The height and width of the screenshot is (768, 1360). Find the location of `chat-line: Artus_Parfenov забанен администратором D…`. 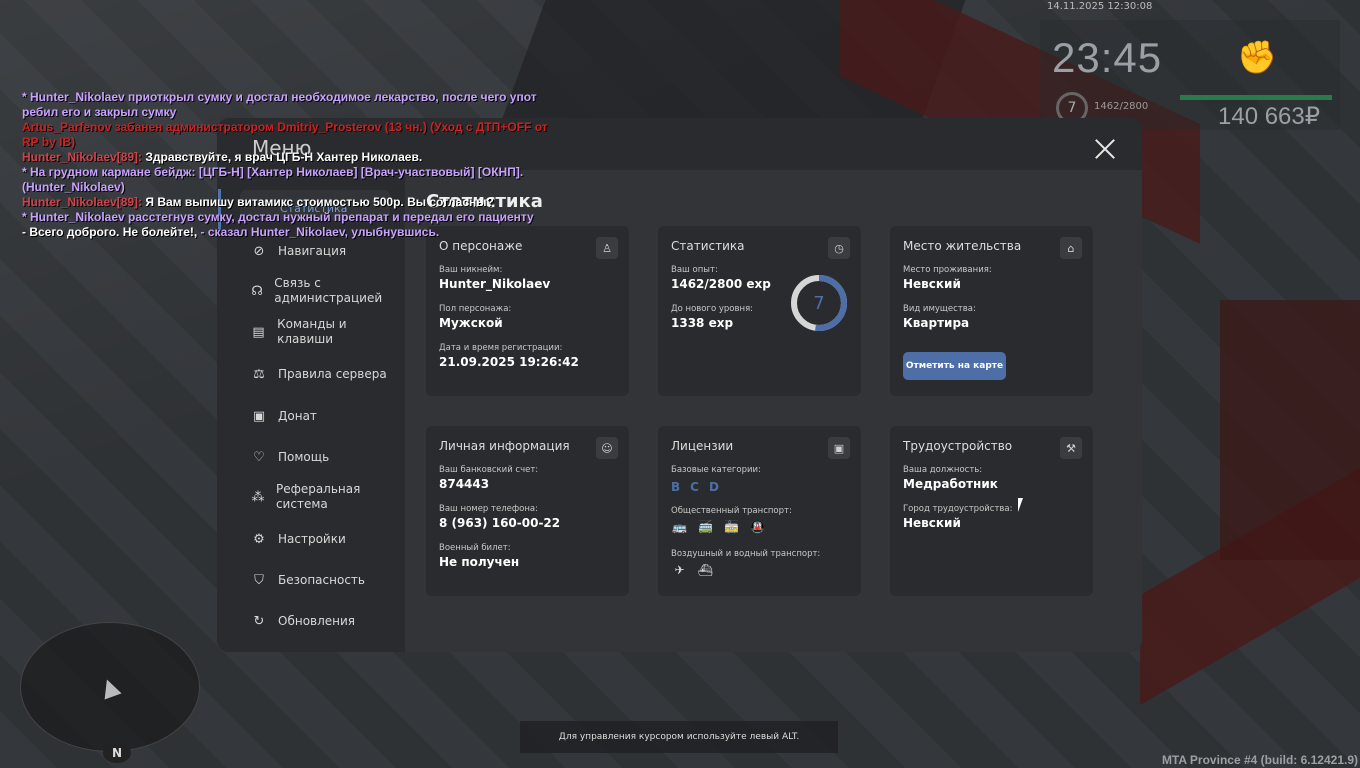

chat-line: Artus_Parfenov забанен администратором D… is located at coordinates (287, 127).